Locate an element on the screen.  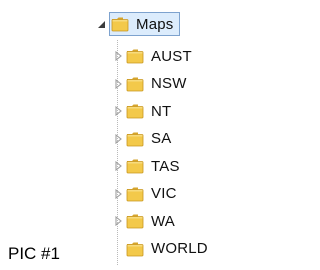
tree-node-nsw: NSW is located at coordinates (150, 84).